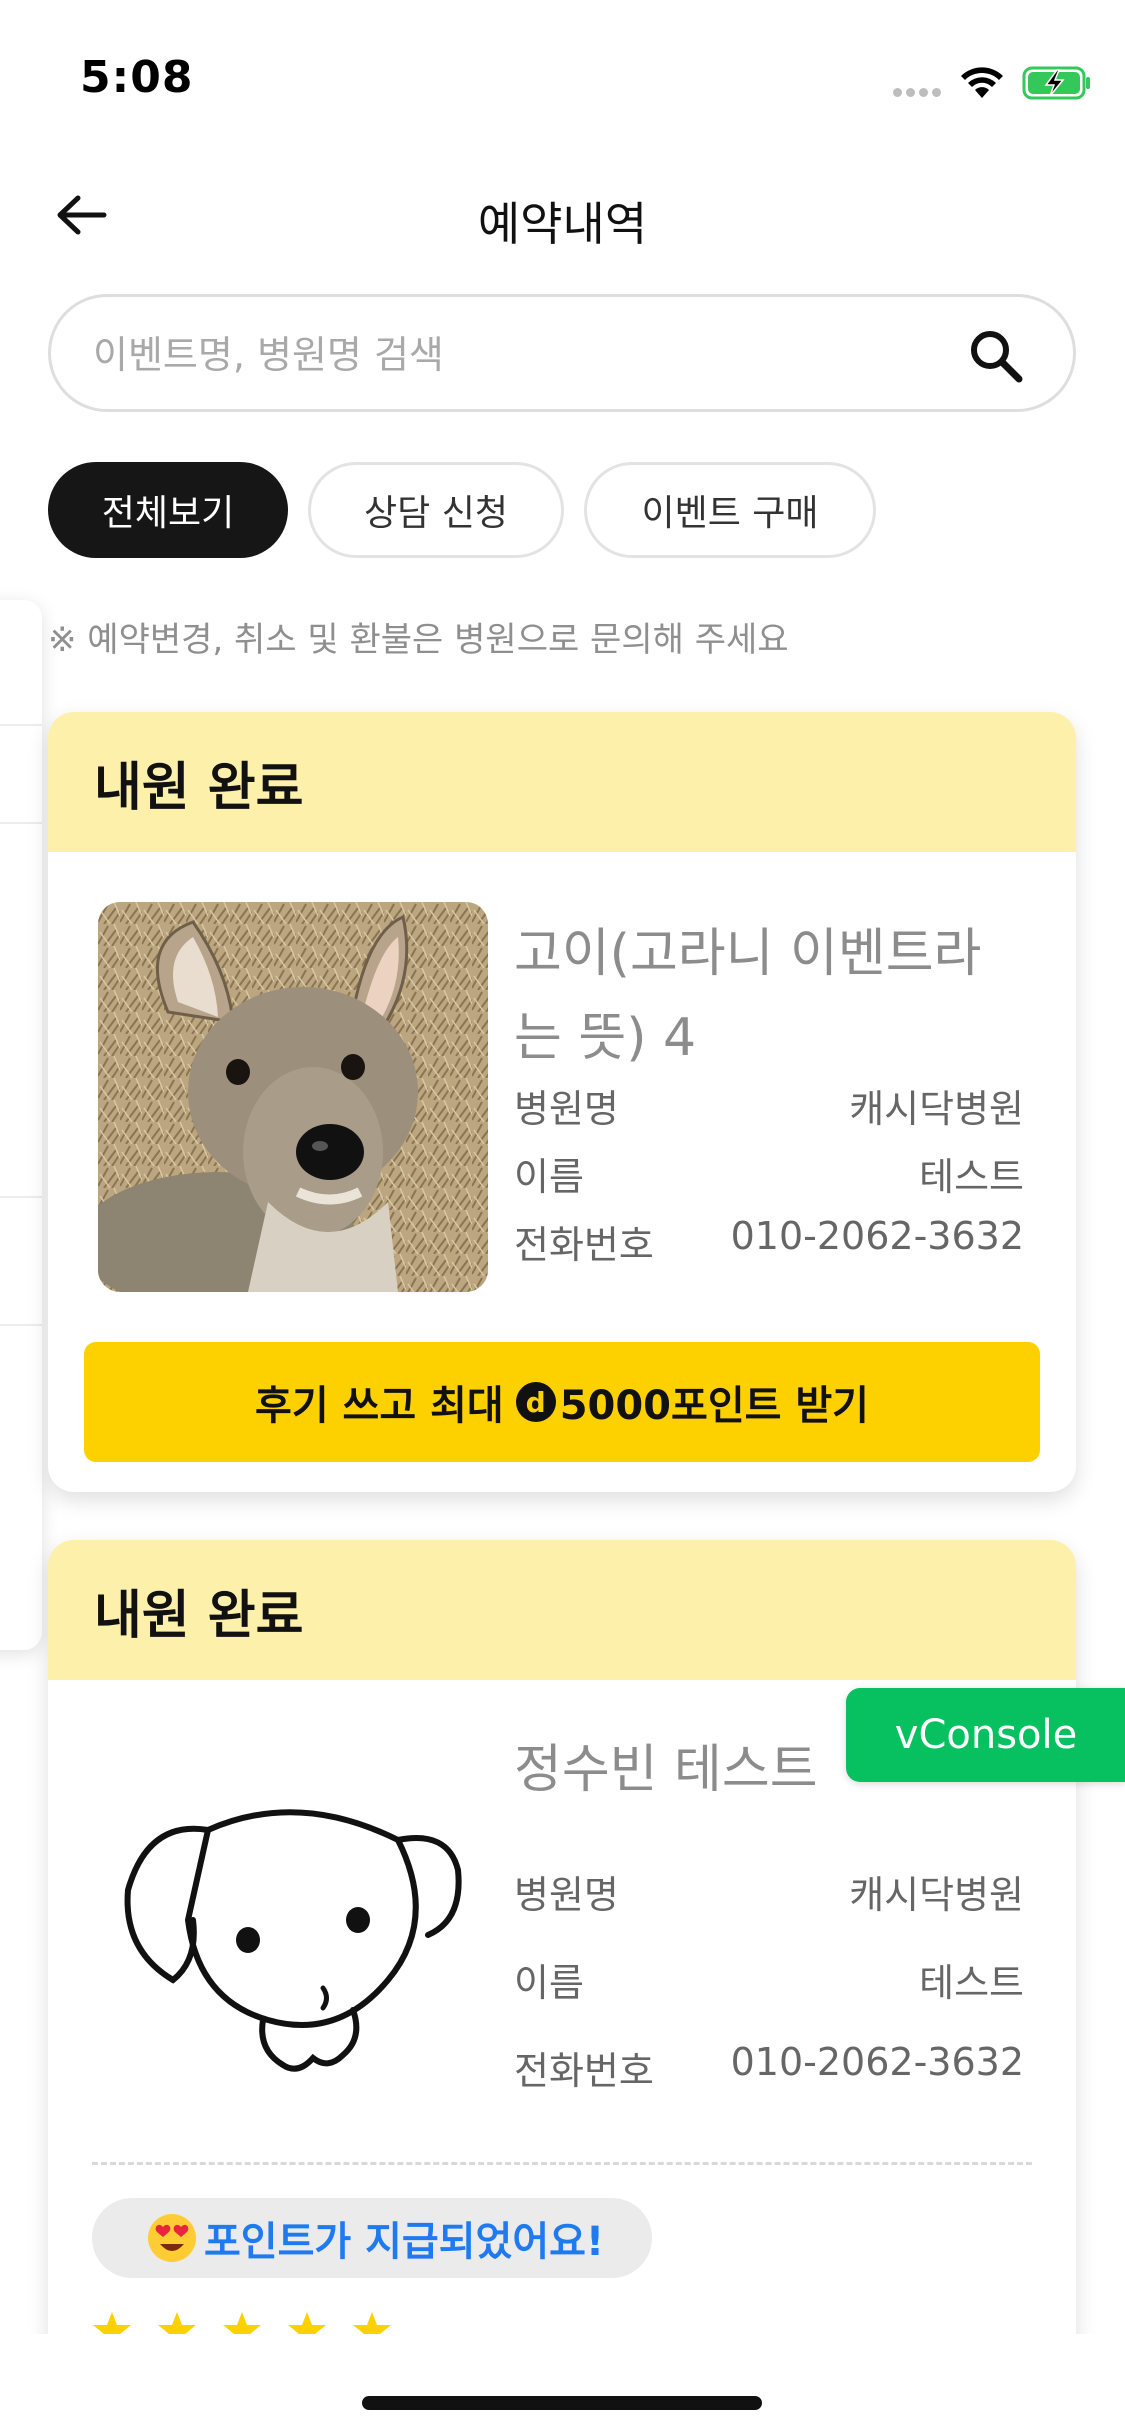 The image size is (1125, 2436). What do you see at coordinates (436, 510) in the screenshot?
I see `filter-chip-consultation: 상담 신청` at bounding box center [436, 510].